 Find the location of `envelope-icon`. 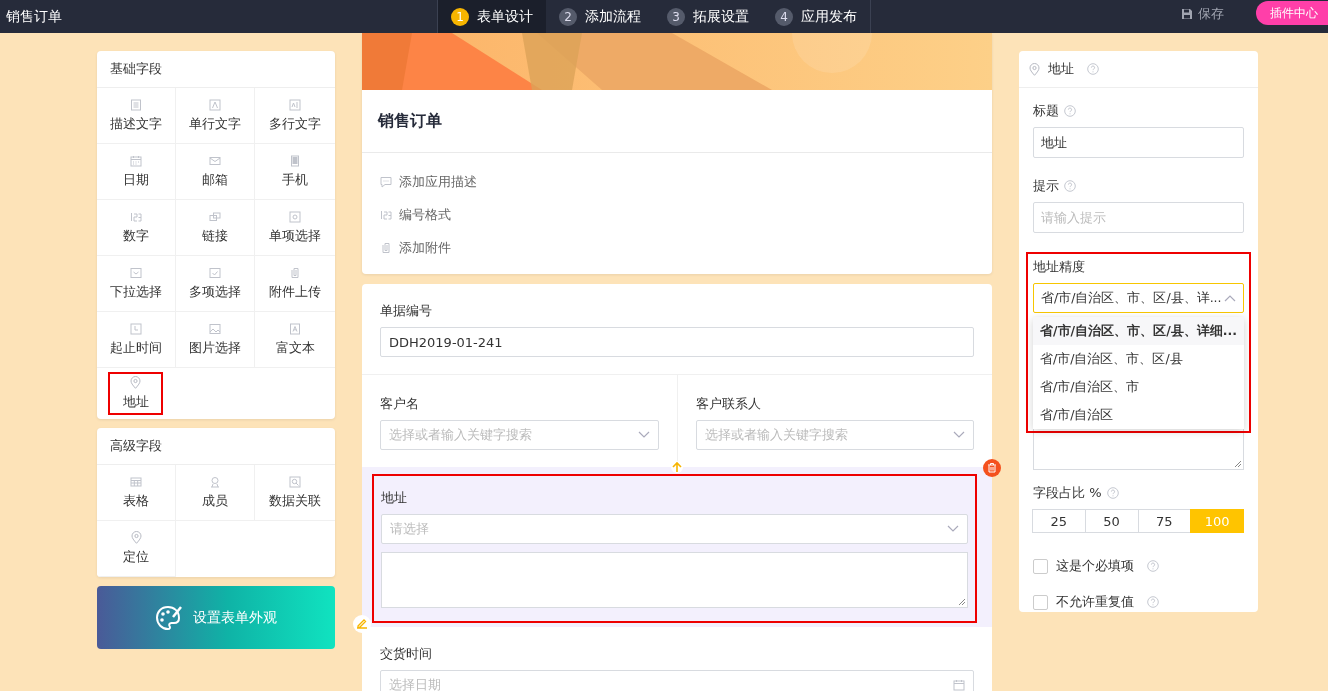

envelope-icon is located at coordinates (215, 160).